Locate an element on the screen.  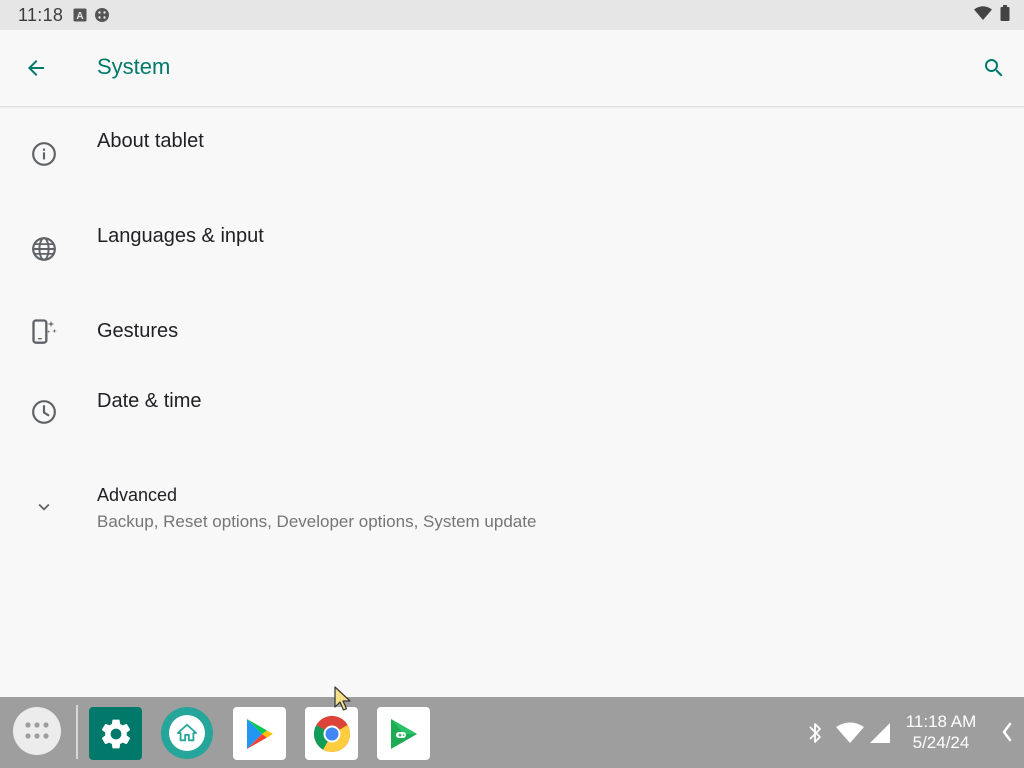
search-icon is located at coordinates (994, 68).